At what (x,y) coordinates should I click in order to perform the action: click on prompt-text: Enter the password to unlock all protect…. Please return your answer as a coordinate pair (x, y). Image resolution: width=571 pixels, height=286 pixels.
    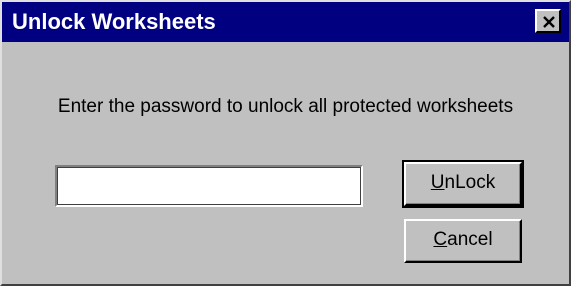
    Looking at the image, I should click on (285, 106).